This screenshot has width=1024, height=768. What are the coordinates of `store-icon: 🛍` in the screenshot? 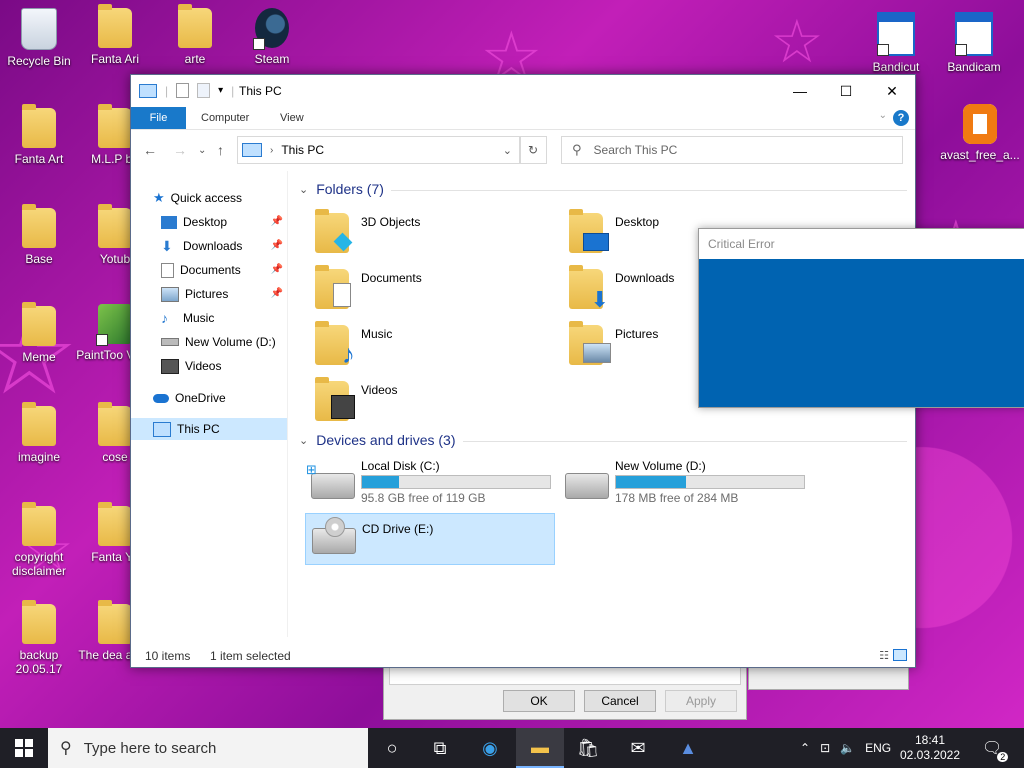 It's located at (588, 748).